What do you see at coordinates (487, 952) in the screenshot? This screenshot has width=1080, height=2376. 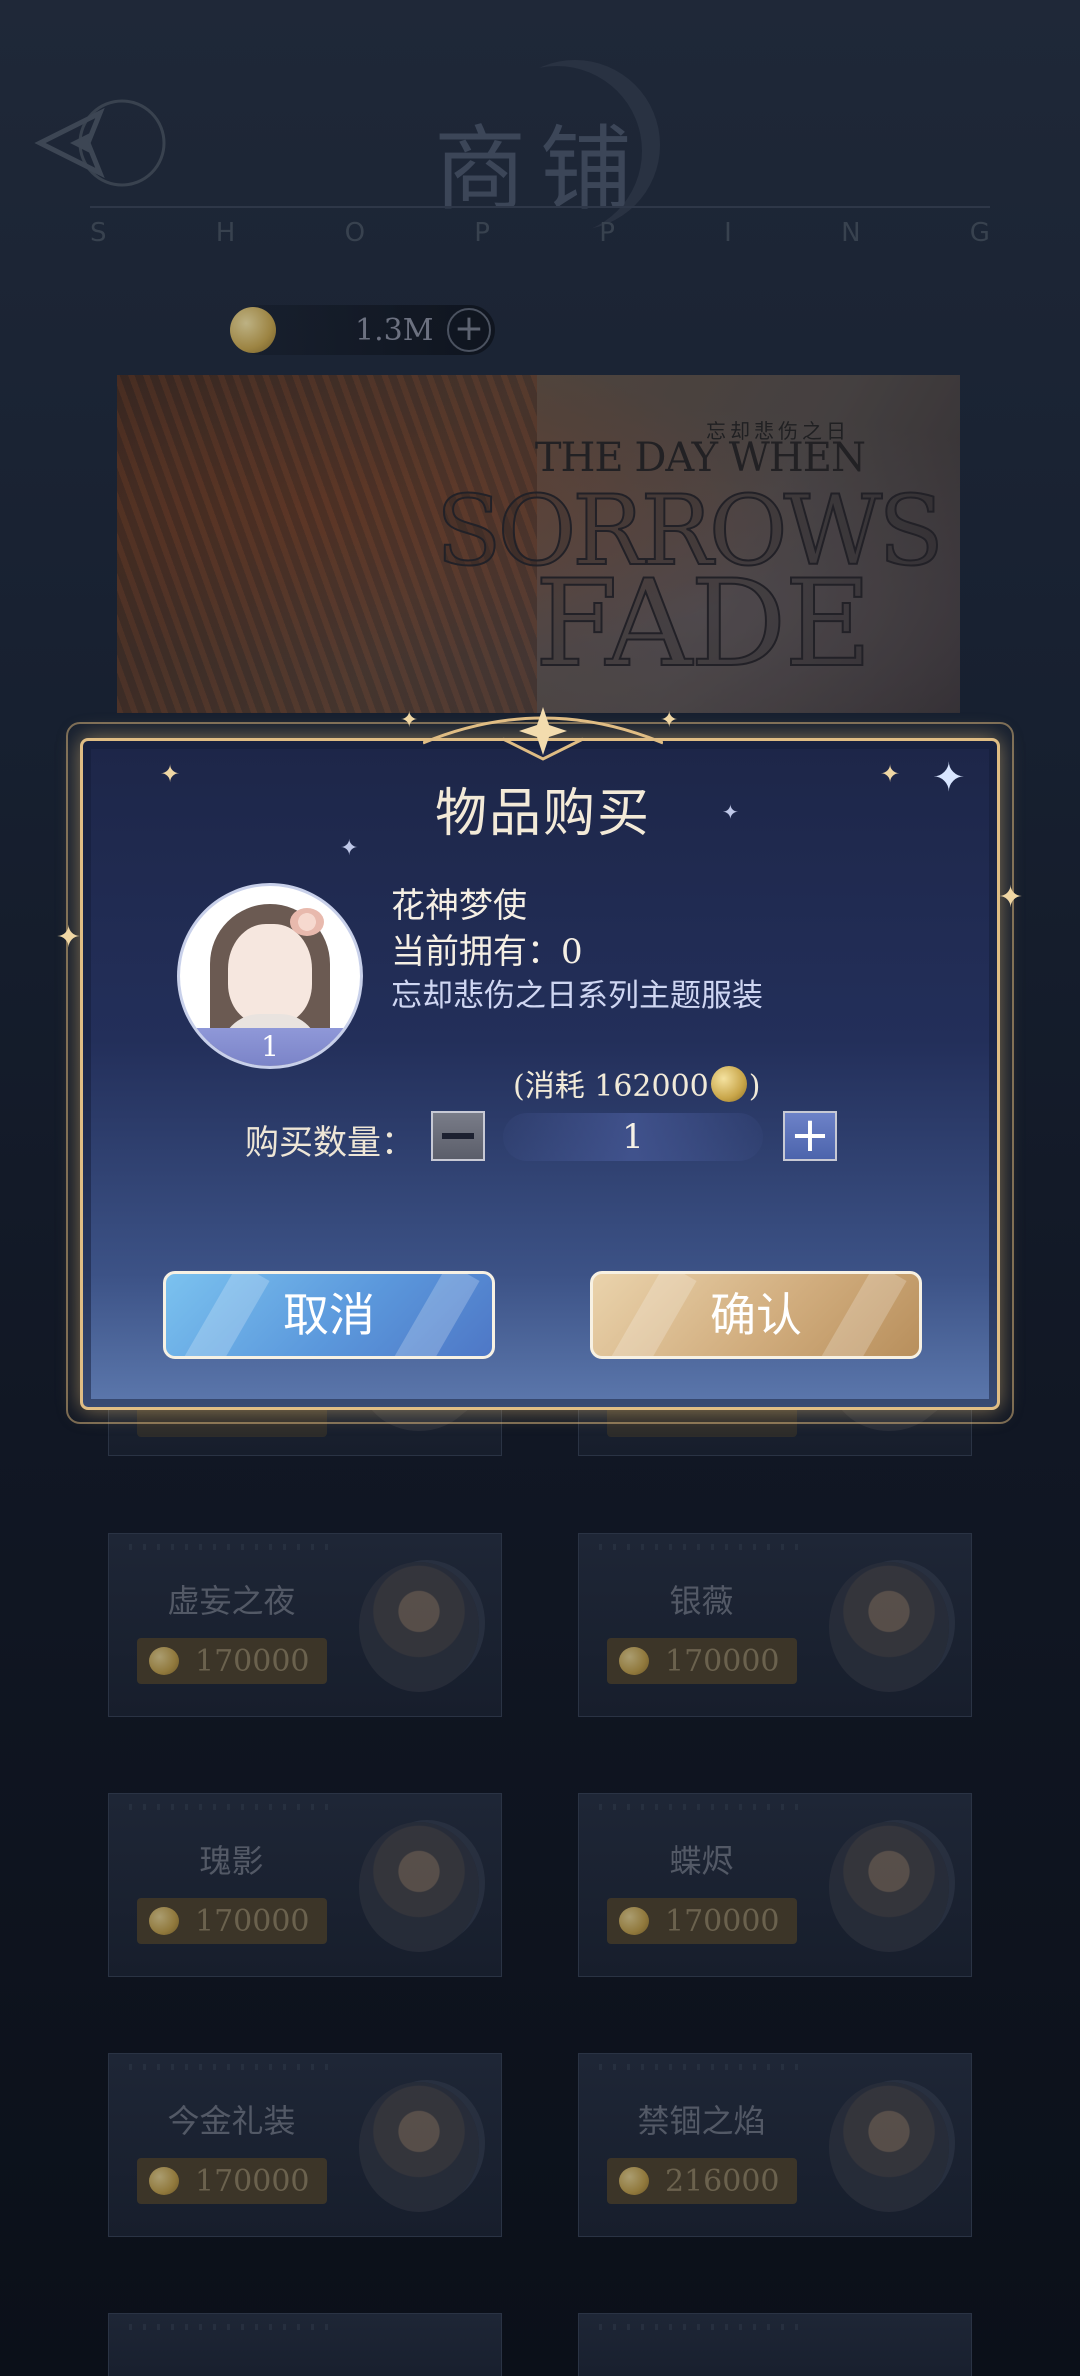 I see `owned-count: 当前拥有：0` at bounding box center [487, 952].